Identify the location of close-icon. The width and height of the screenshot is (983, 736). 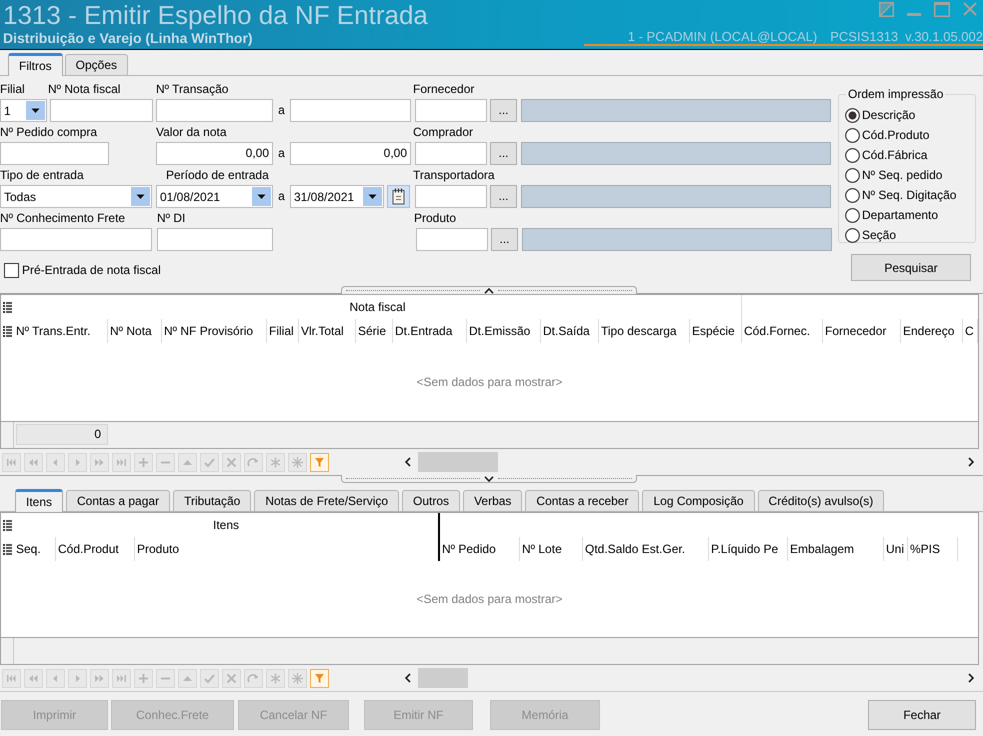
(970, 9).